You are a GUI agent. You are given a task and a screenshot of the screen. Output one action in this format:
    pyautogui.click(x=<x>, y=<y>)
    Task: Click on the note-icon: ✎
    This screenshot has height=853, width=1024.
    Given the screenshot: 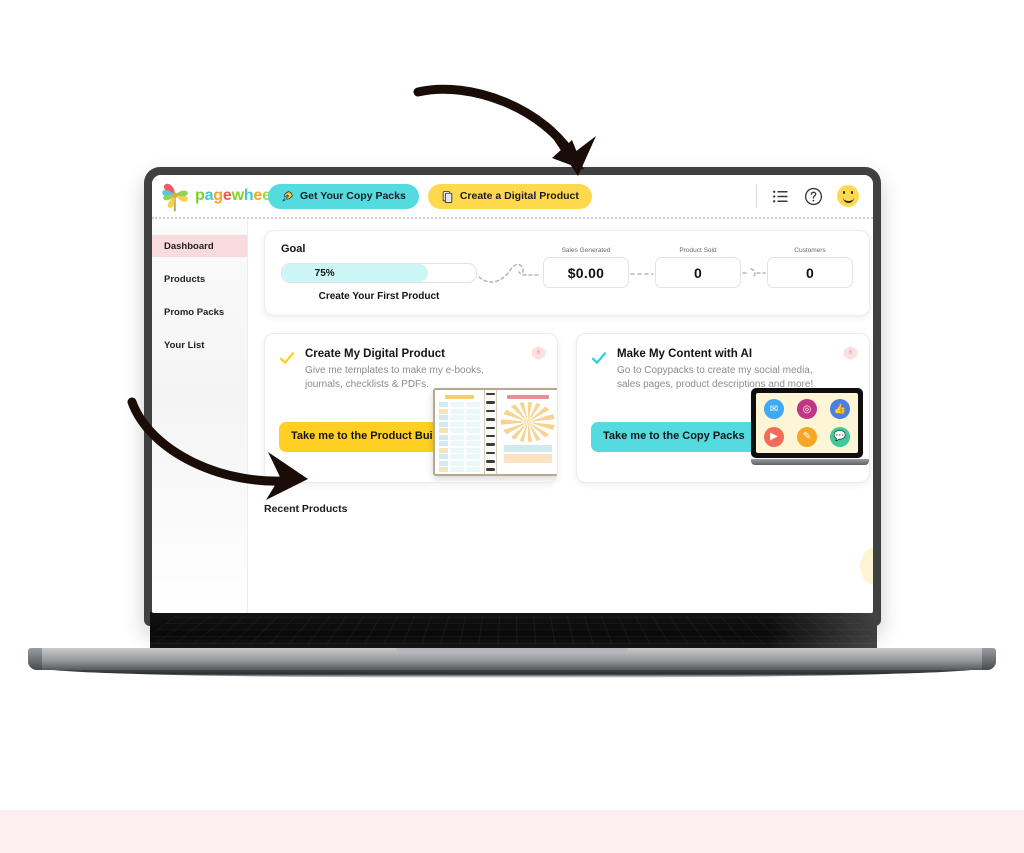 What is the action you would take?
    pyautogui.click(x=807, y=436)
    